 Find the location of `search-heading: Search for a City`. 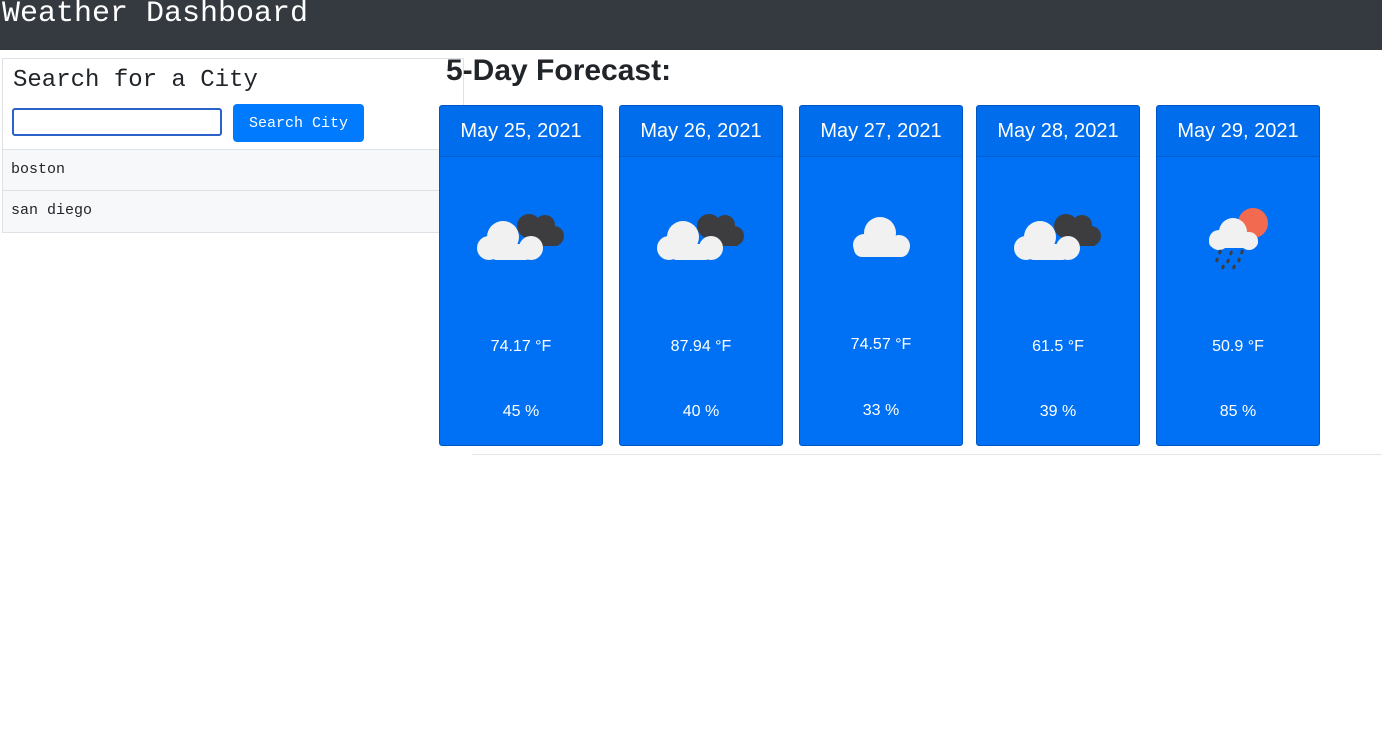

search-heading: Search for a City is located at coordinates (135, 80).